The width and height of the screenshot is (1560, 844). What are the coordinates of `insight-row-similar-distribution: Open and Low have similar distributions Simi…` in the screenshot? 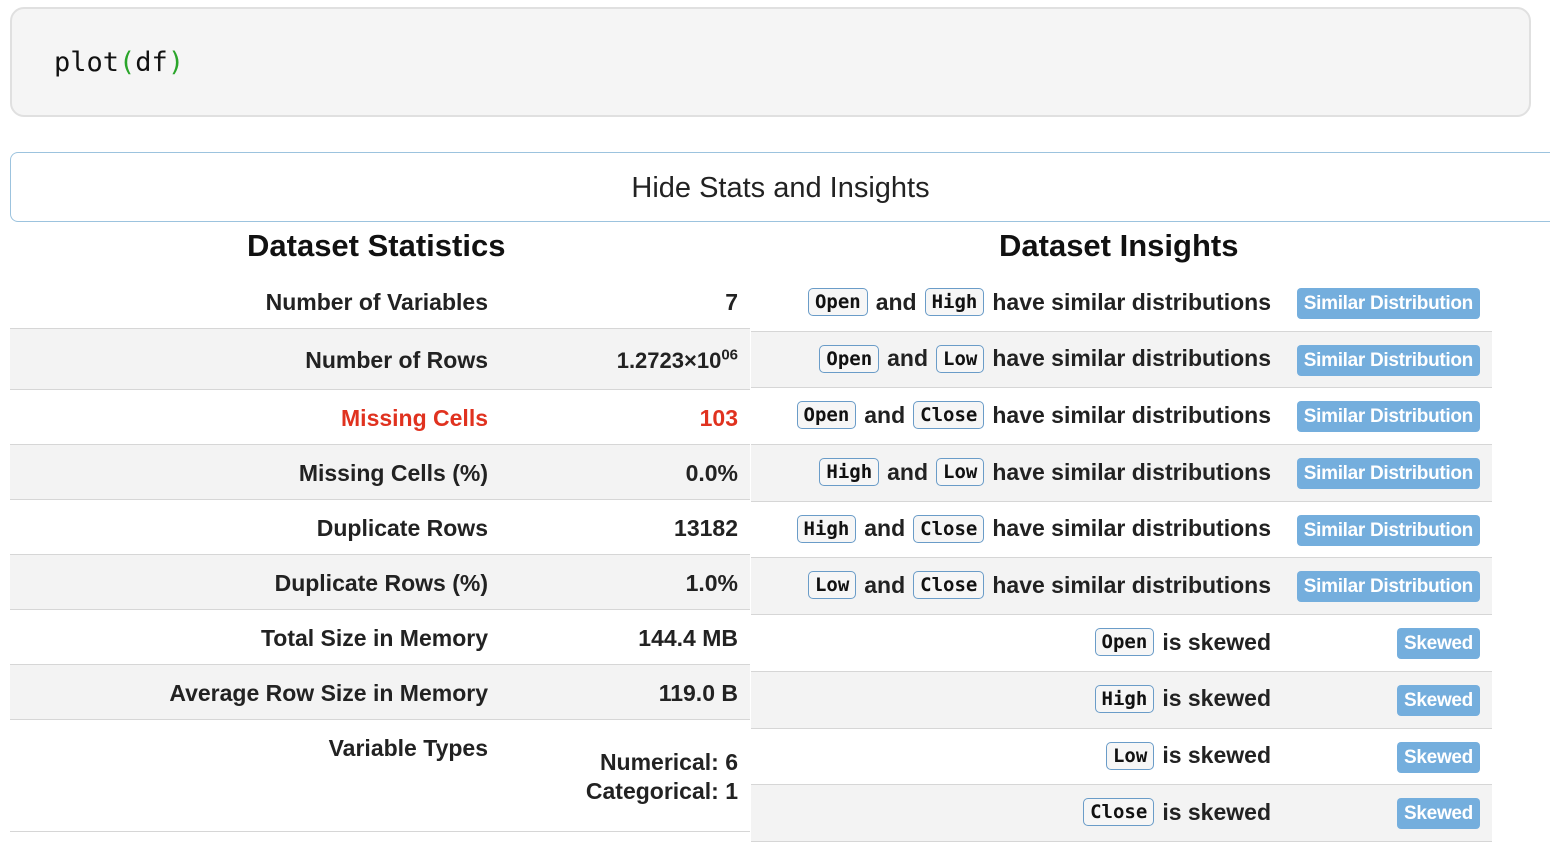 It's located at (1121, 360).